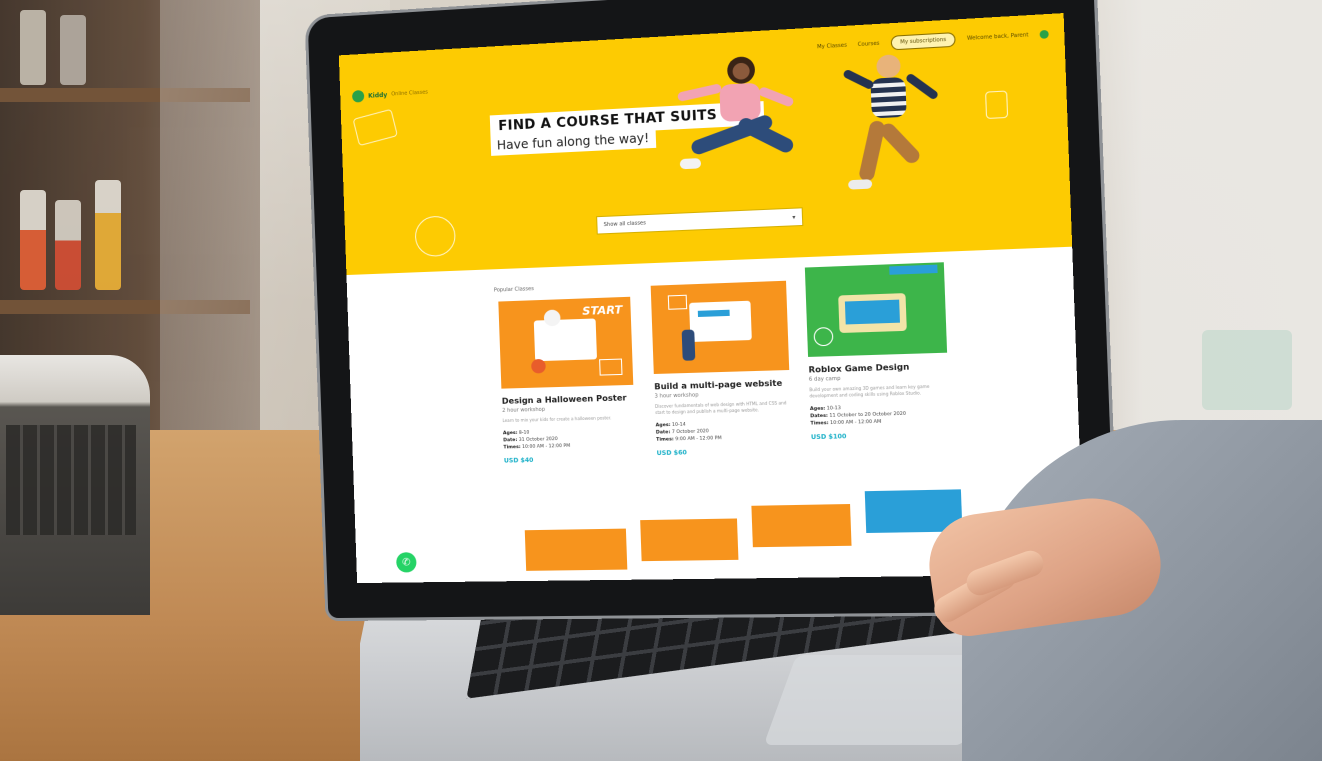 The height and width of the screenshot is (761, 1322). Describe the element at coordinates (678, 425) in the screenshot. I see `ages-value: 10-14` at that location.